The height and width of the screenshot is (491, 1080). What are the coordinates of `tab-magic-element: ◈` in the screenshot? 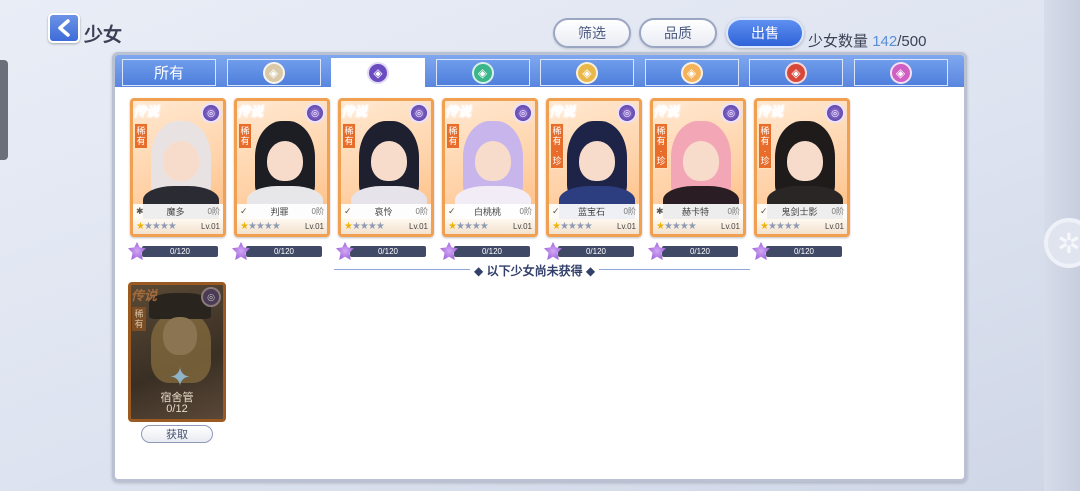 It's located at (900, 72).